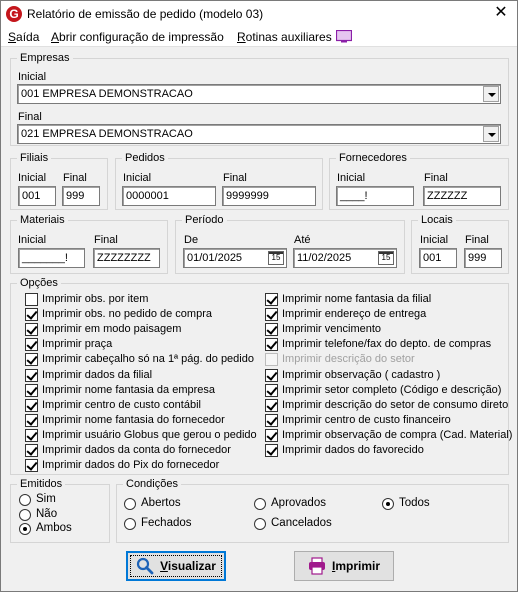 This screenshot has width=518, height=592. Describe the element at coordinates (55, 37) in the screenshot. I see `menu-abrir-accel: A` at that location.